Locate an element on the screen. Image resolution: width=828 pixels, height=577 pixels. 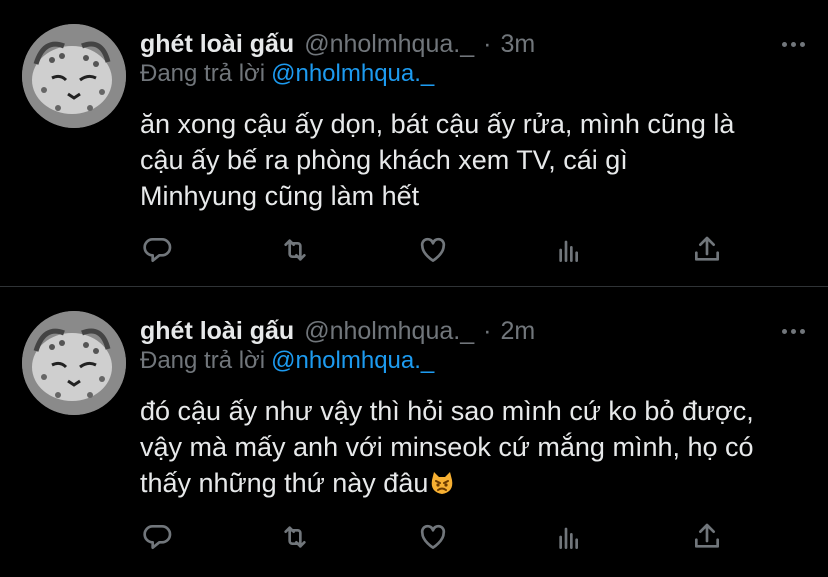
tweet-header: ghét loài gấu @nholmhqua._ · 2m is located at coordinates (474, 331).